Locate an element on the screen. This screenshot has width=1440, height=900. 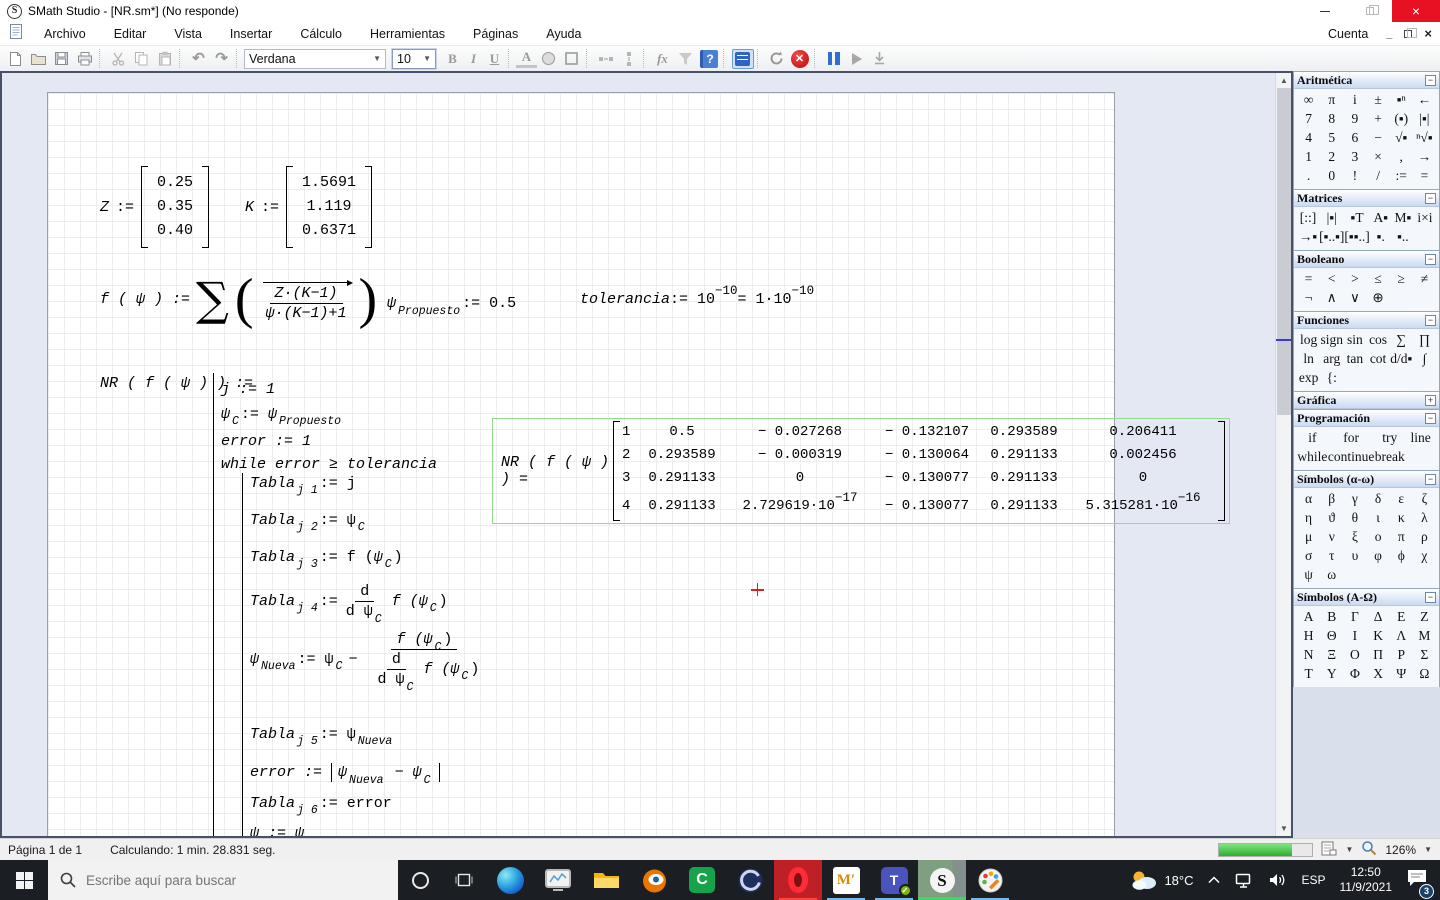
palette-button: tan is located at coordinates (1354, 359).